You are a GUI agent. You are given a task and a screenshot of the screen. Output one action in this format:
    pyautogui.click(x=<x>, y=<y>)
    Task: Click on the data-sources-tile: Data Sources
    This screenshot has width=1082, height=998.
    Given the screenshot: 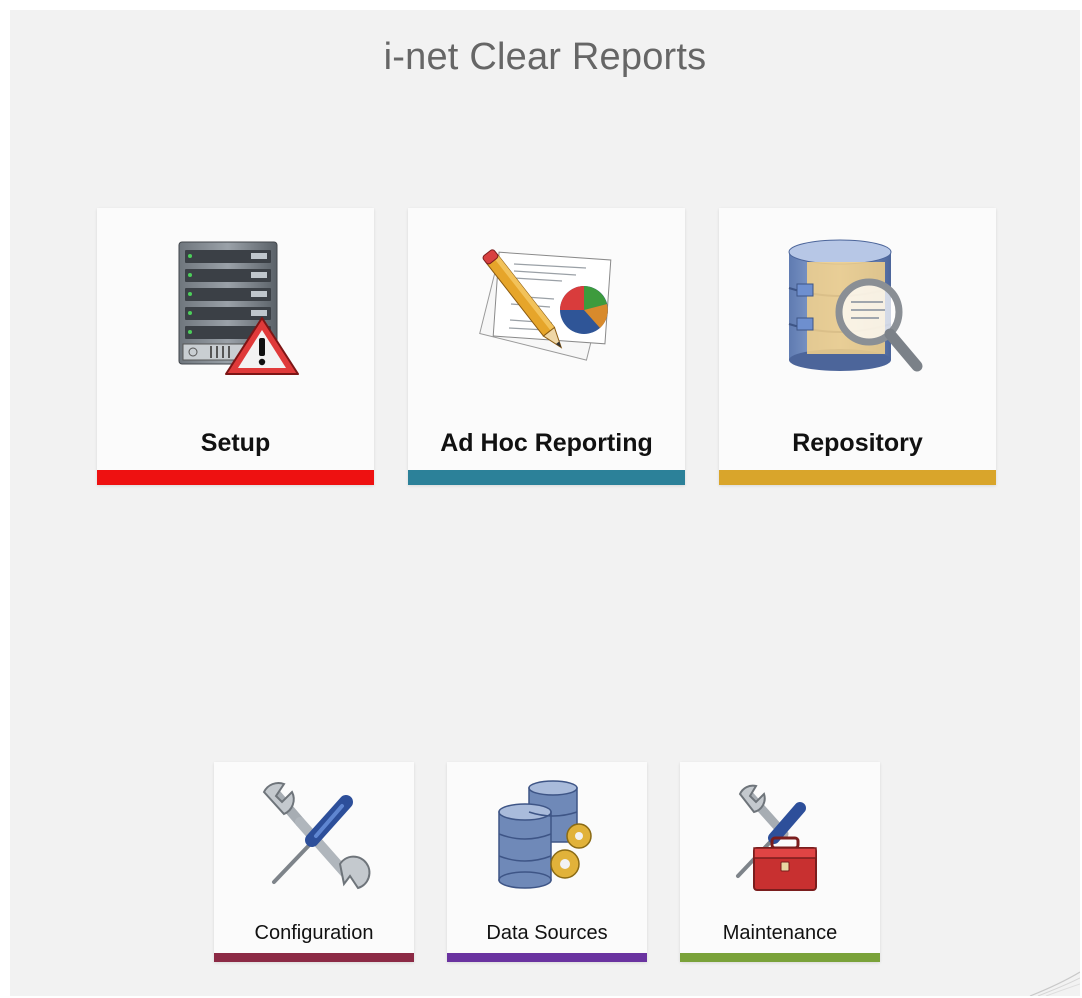 What is the action you would take?
    pyautogui.click(x=547, y=862)
    